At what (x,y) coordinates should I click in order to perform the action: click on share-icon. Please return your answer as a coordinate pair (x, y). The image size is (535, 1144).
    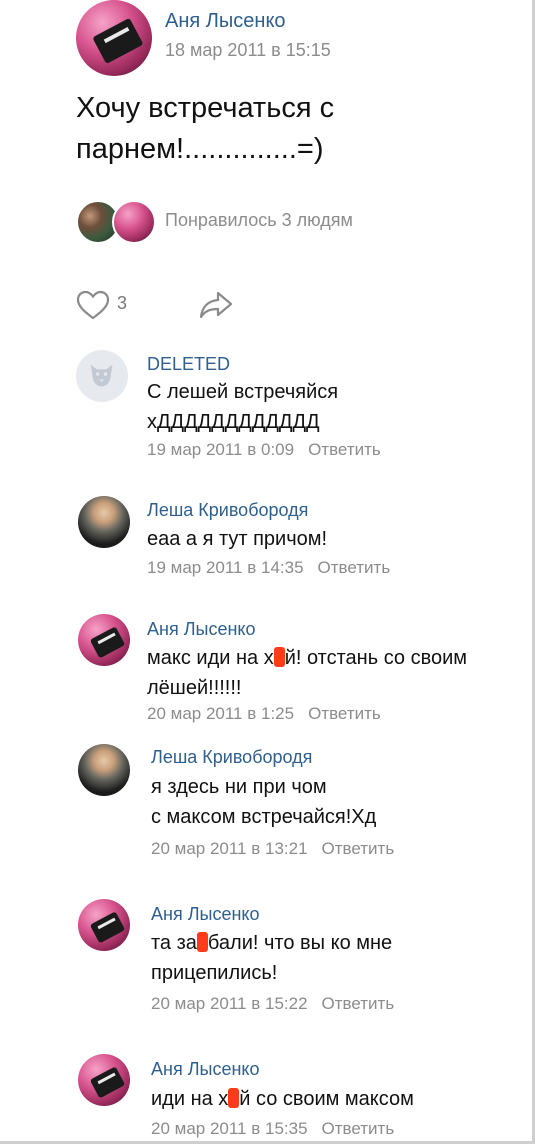
    Looking at the image, I should click on (216, 305).